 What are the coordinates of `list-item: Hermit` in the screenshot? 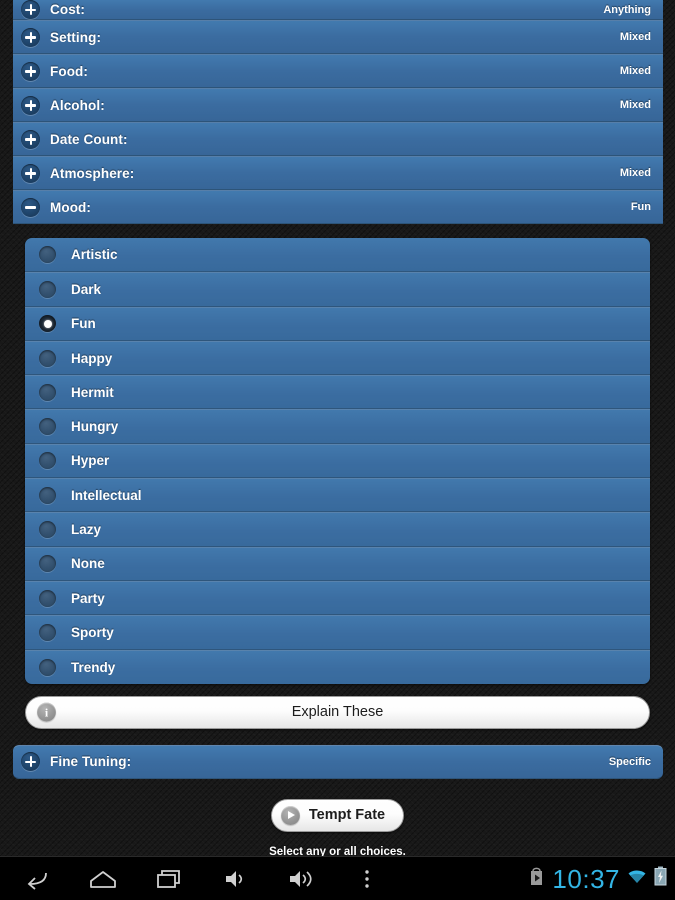 It's located at (337, 392).